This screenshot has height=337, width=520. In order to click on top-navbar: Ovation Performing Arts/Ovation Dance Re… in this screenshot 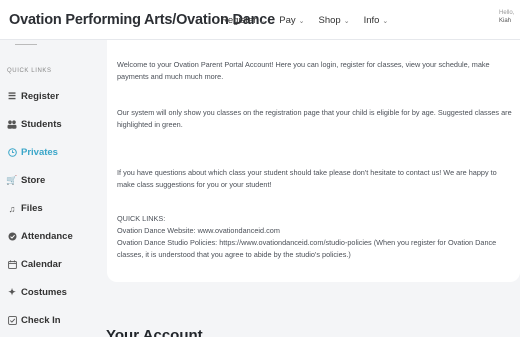, I will do `click(260, 20)`.